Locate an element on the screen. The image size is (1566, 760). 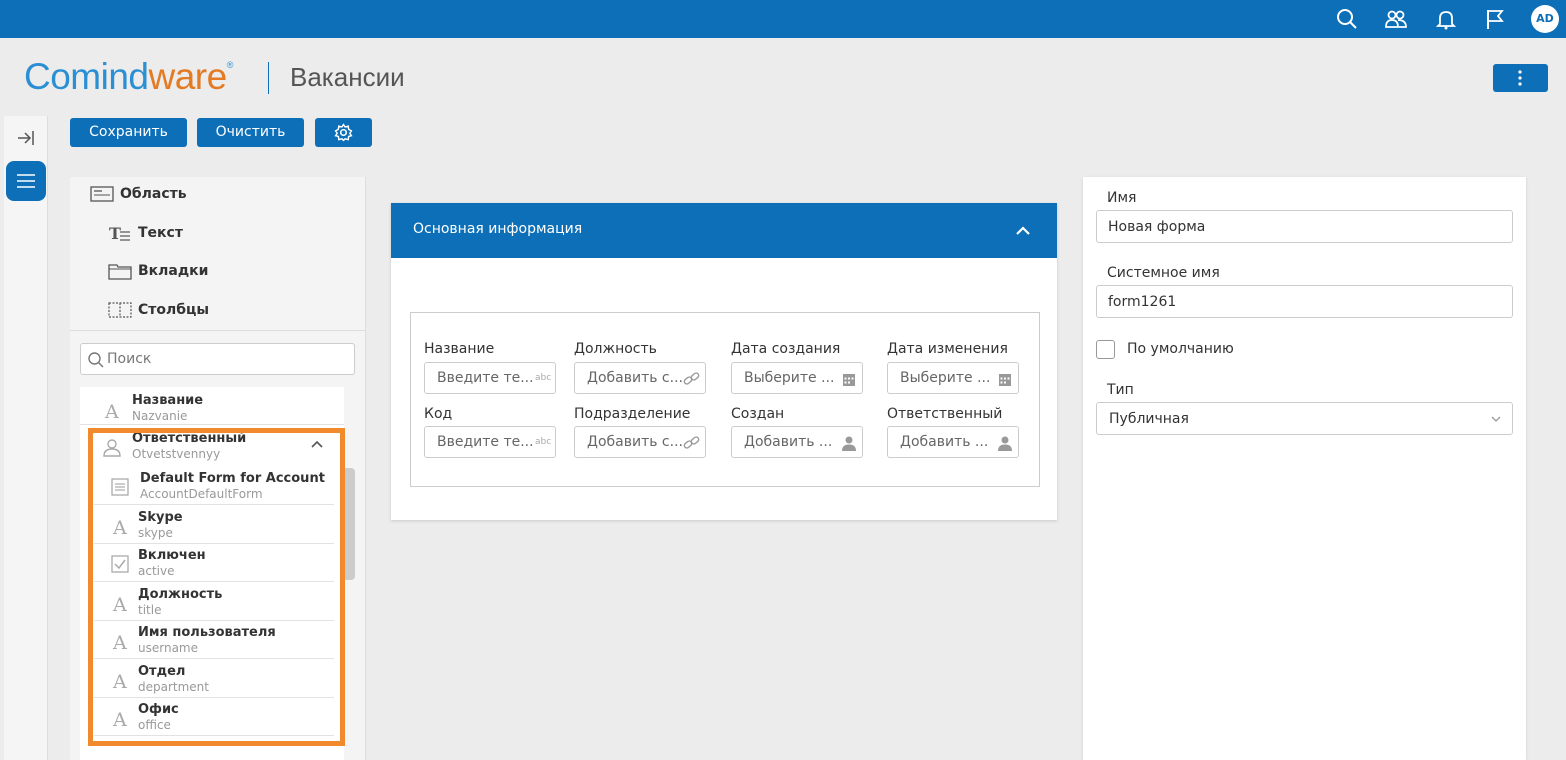
users-icon is located at coordinates (1396, 19).